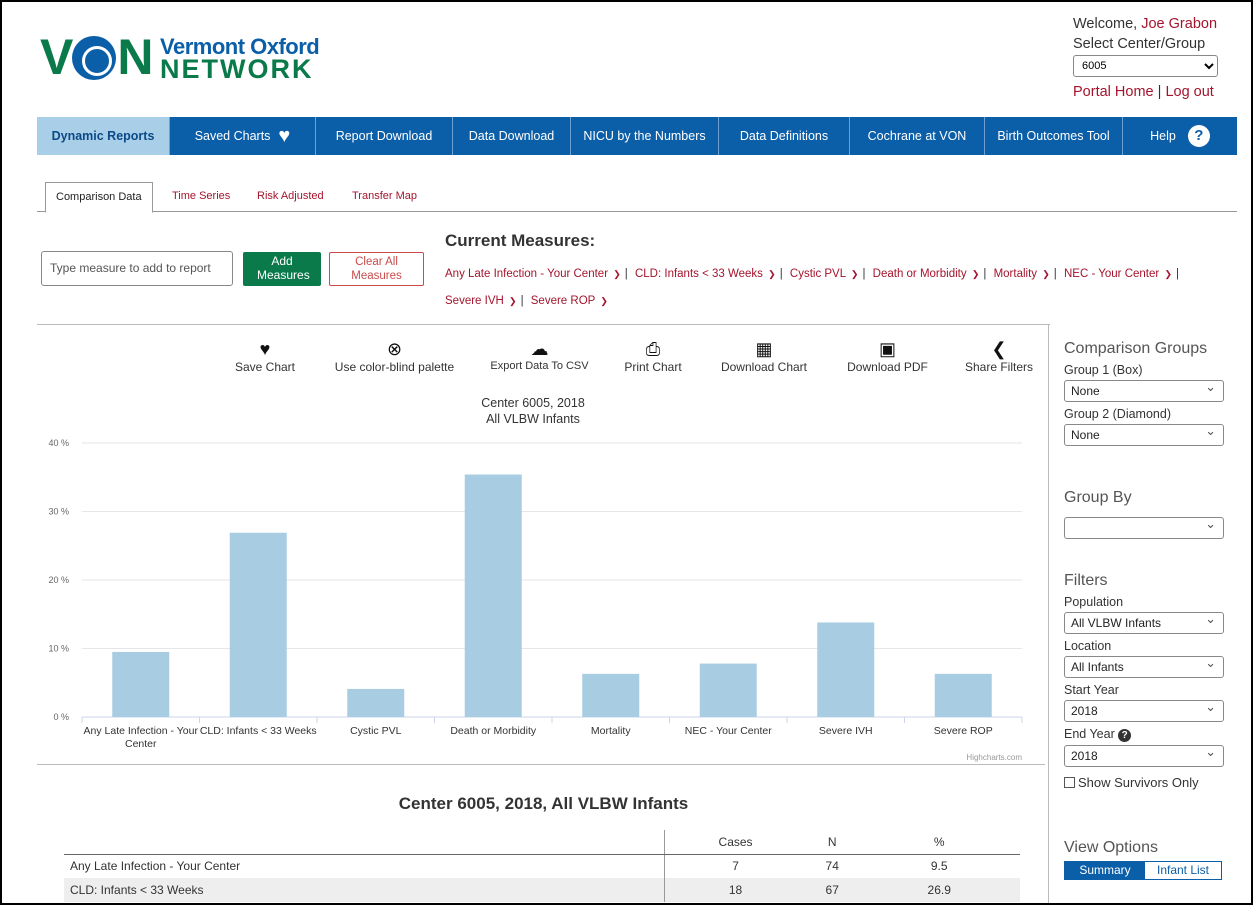 The width and height of the screenshot is (1253, 905). I want to click on show-survivors-checkbox: Show Survivors Only, so click(1144, 782).